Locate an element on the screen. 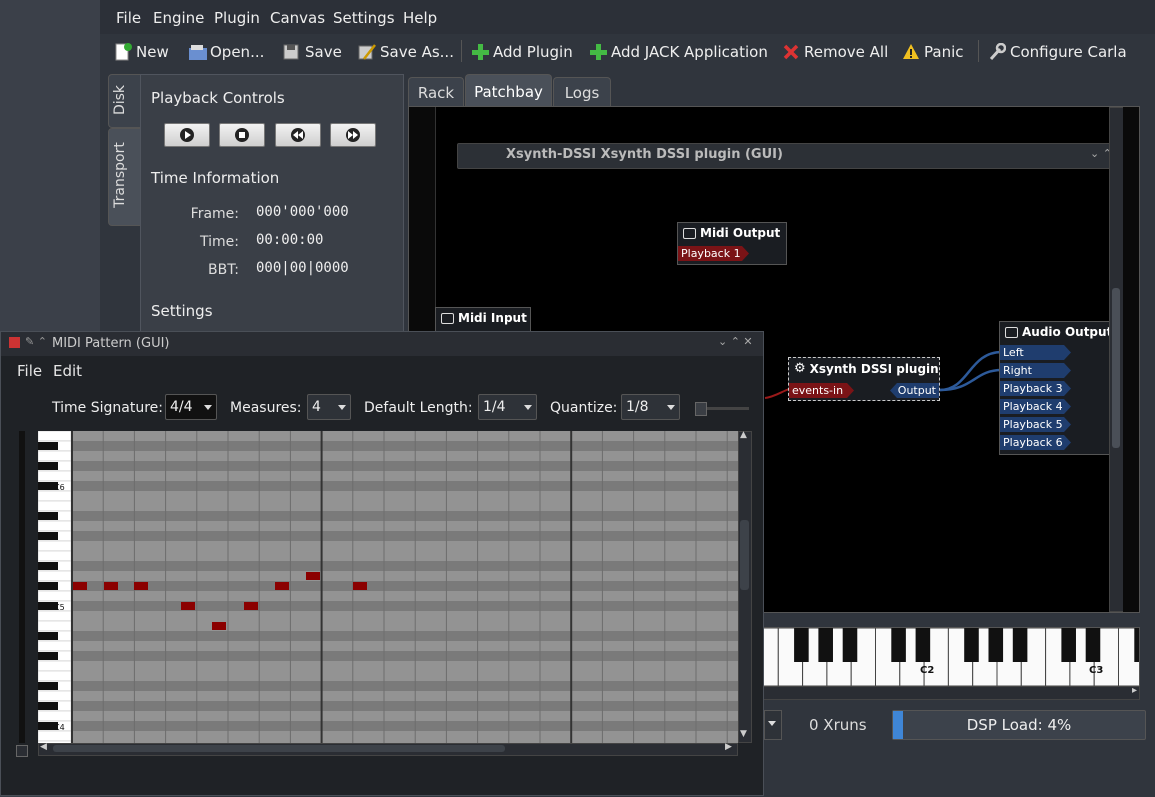  keyboard-scrollbar: ▸ is located at coordinates (951, 692).